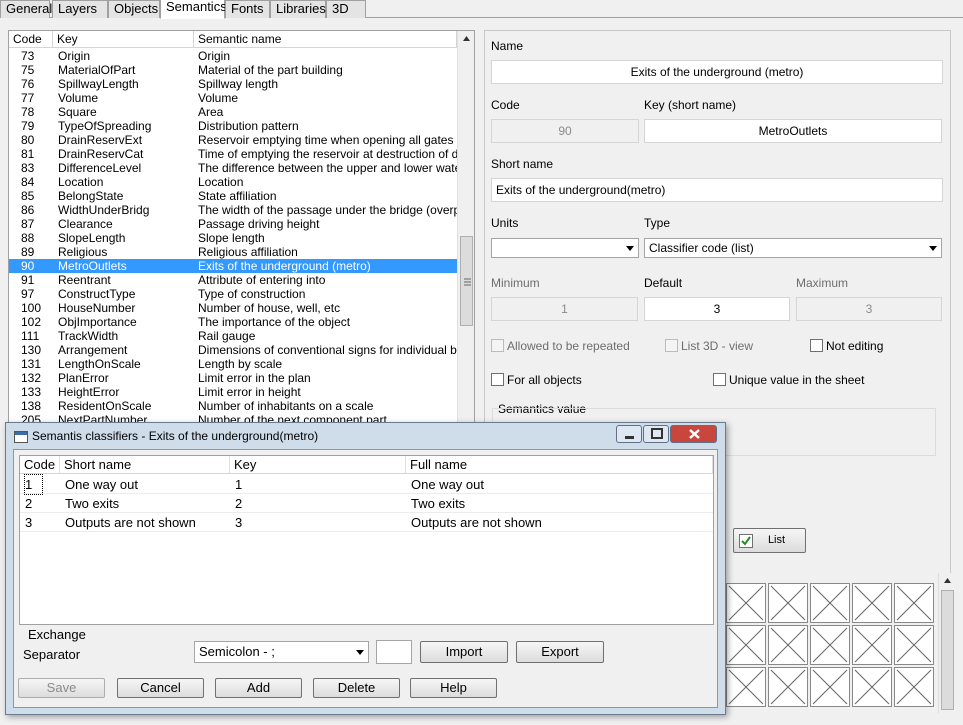  What do you see at coordinates (464, 652) in the screenshot?
I see `import-button: Import` at bounding box center [464, 652].